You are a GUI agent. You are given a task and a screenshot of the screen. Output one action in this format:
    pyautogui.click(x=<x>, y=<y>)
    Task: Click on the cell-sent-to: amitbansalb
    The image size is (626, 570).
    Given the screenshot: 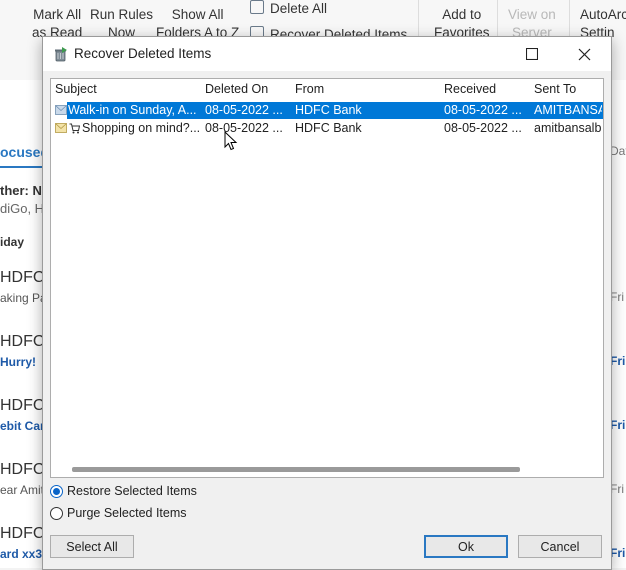 What is the action you would take?
    pyautogui.click(x=568, y=128)
    